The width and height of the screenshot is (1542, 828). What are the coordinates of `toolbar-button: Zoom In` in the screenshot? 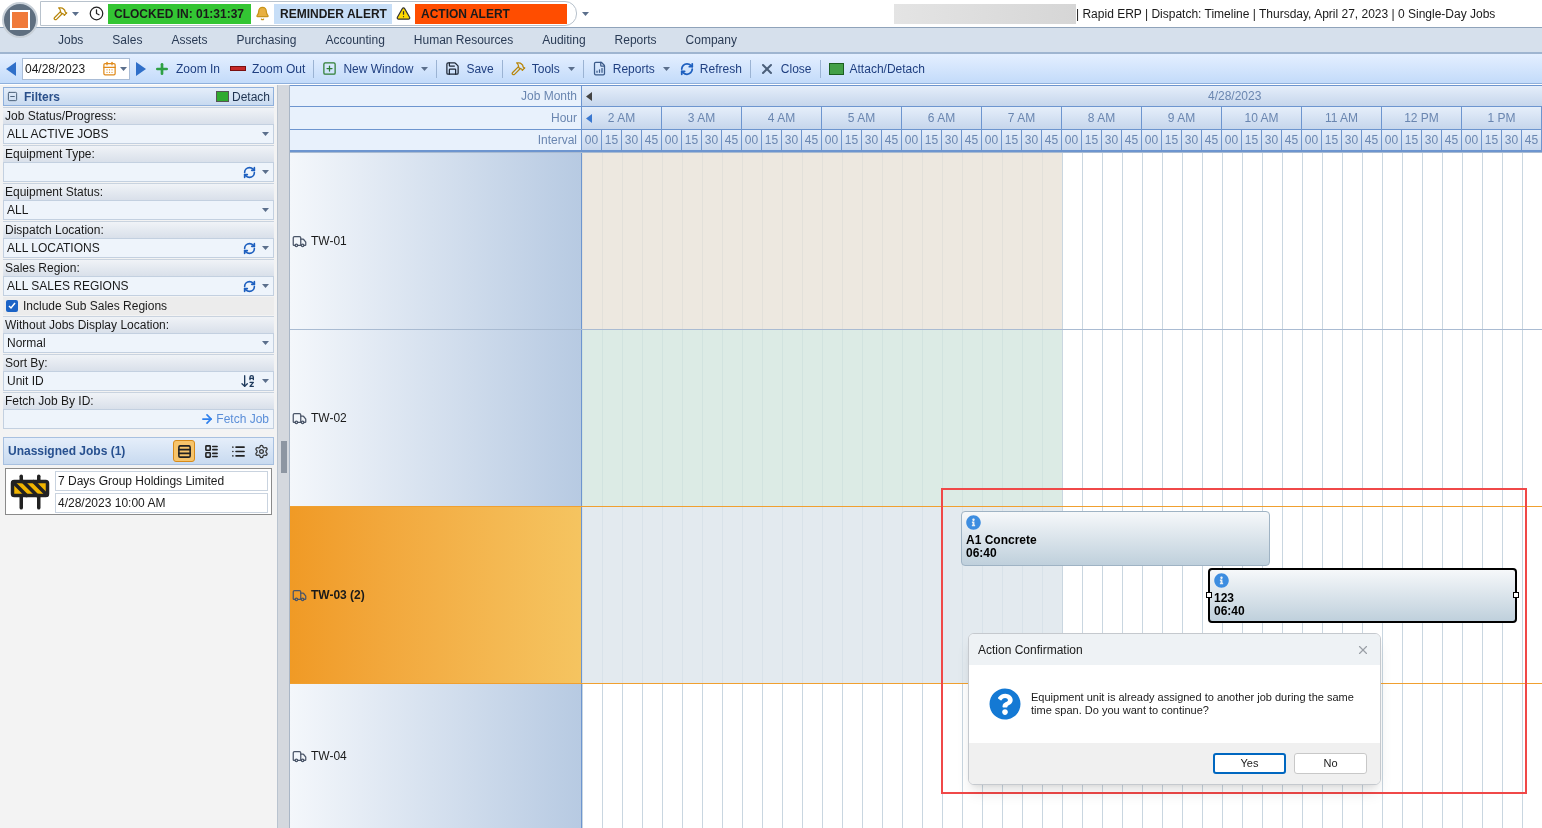 It's located at (187, 68).